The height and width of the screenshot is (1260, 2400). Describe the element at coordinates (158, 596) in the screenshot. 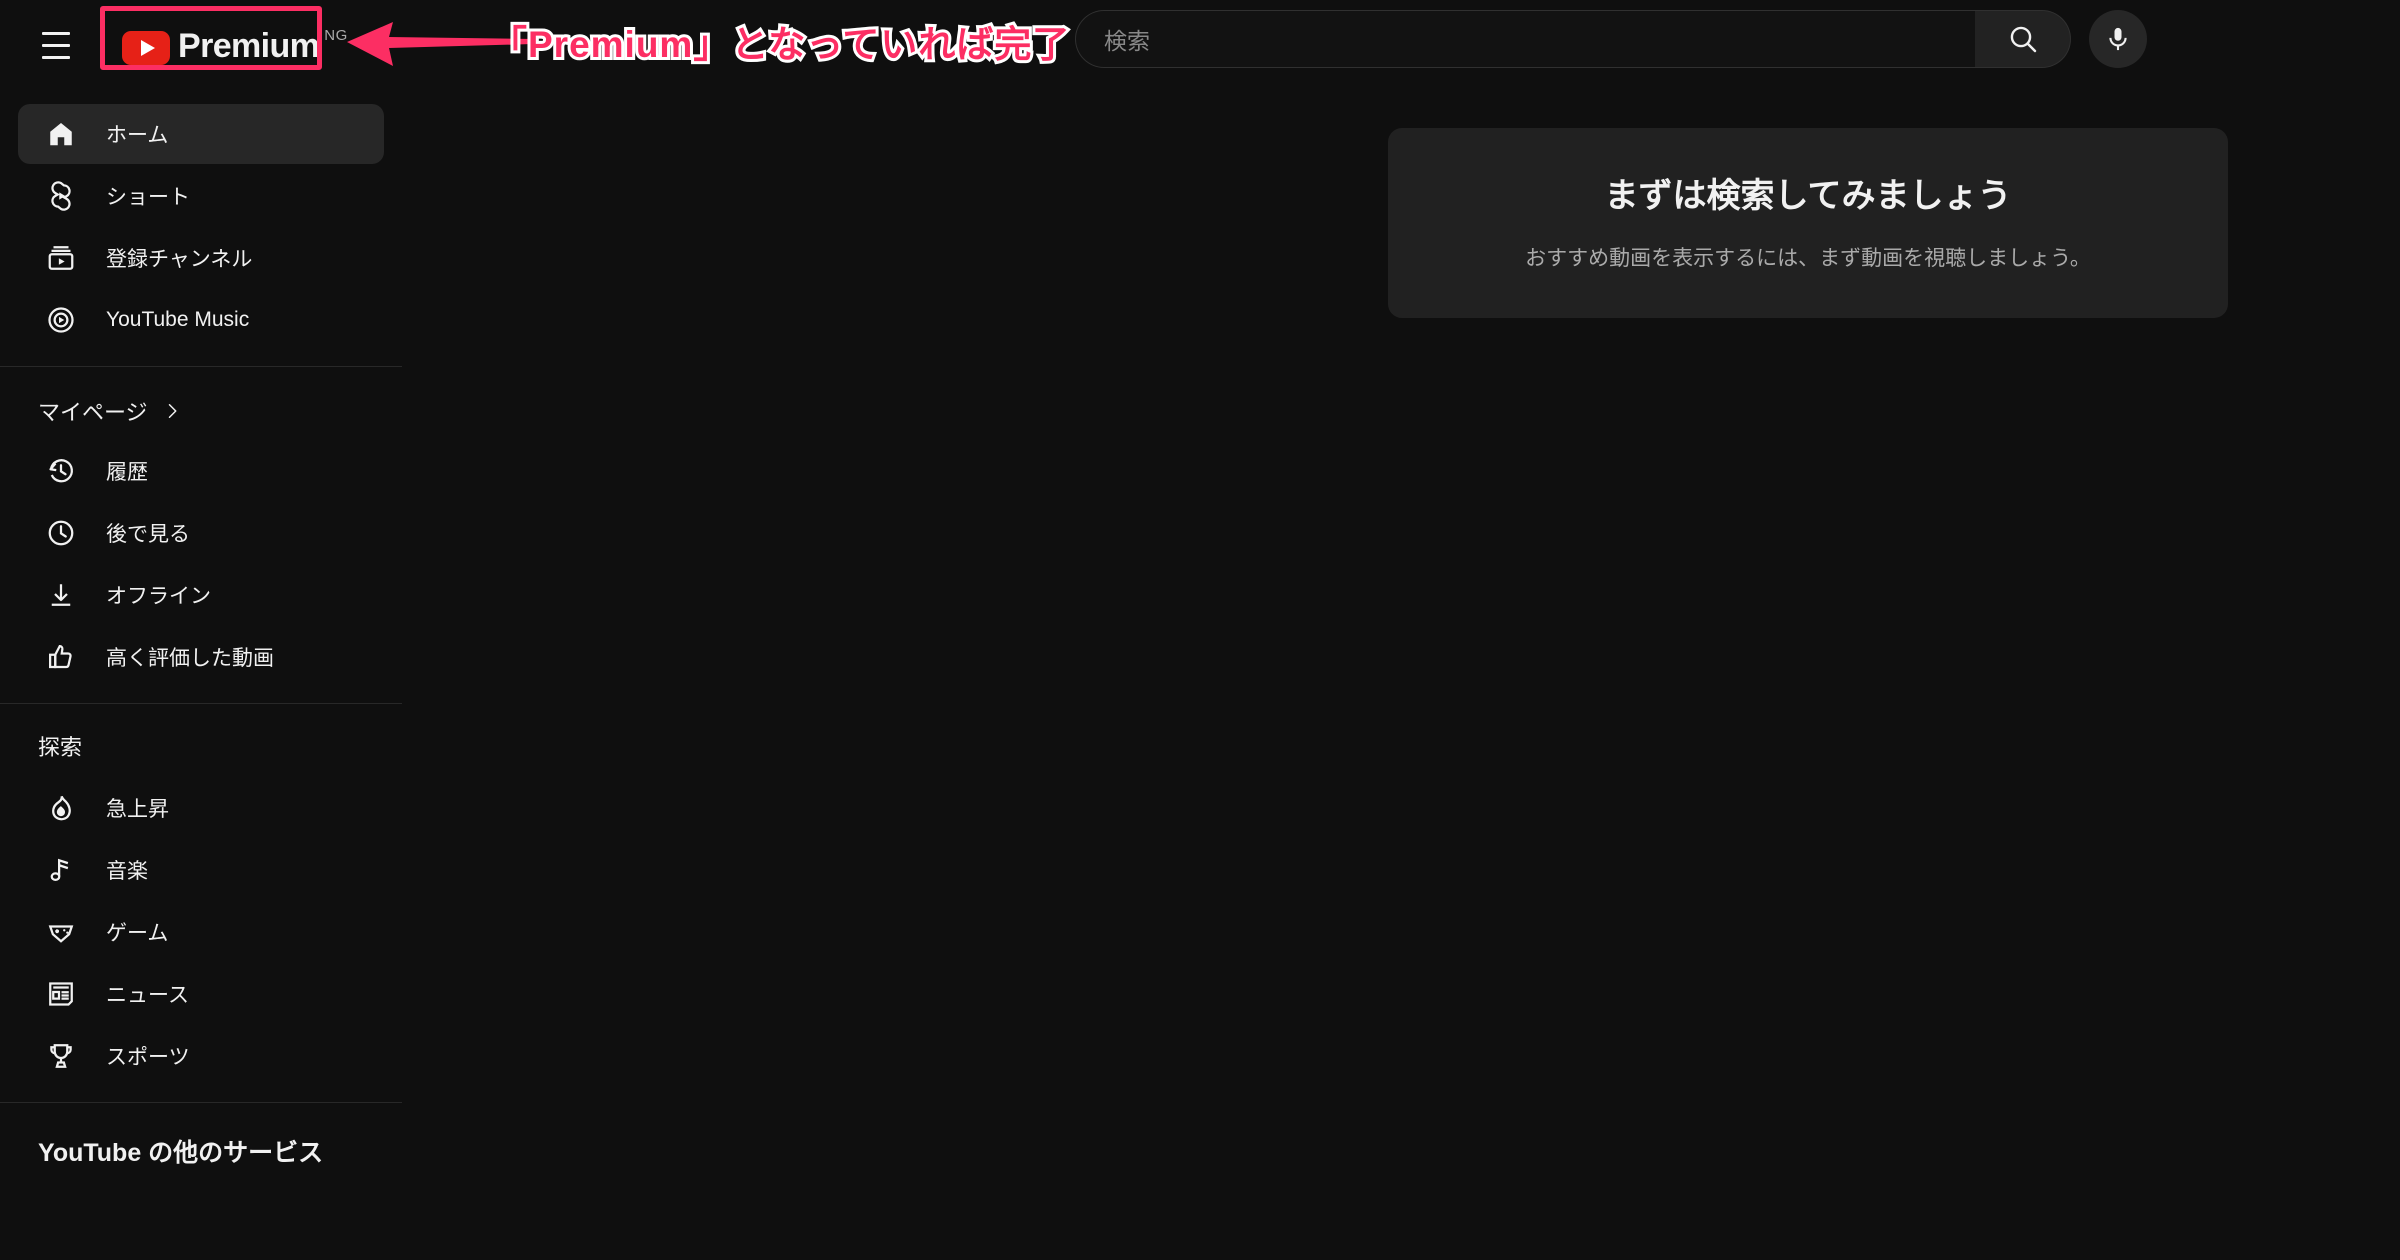

I see `sidebar-item-label: オフライン` at that location.